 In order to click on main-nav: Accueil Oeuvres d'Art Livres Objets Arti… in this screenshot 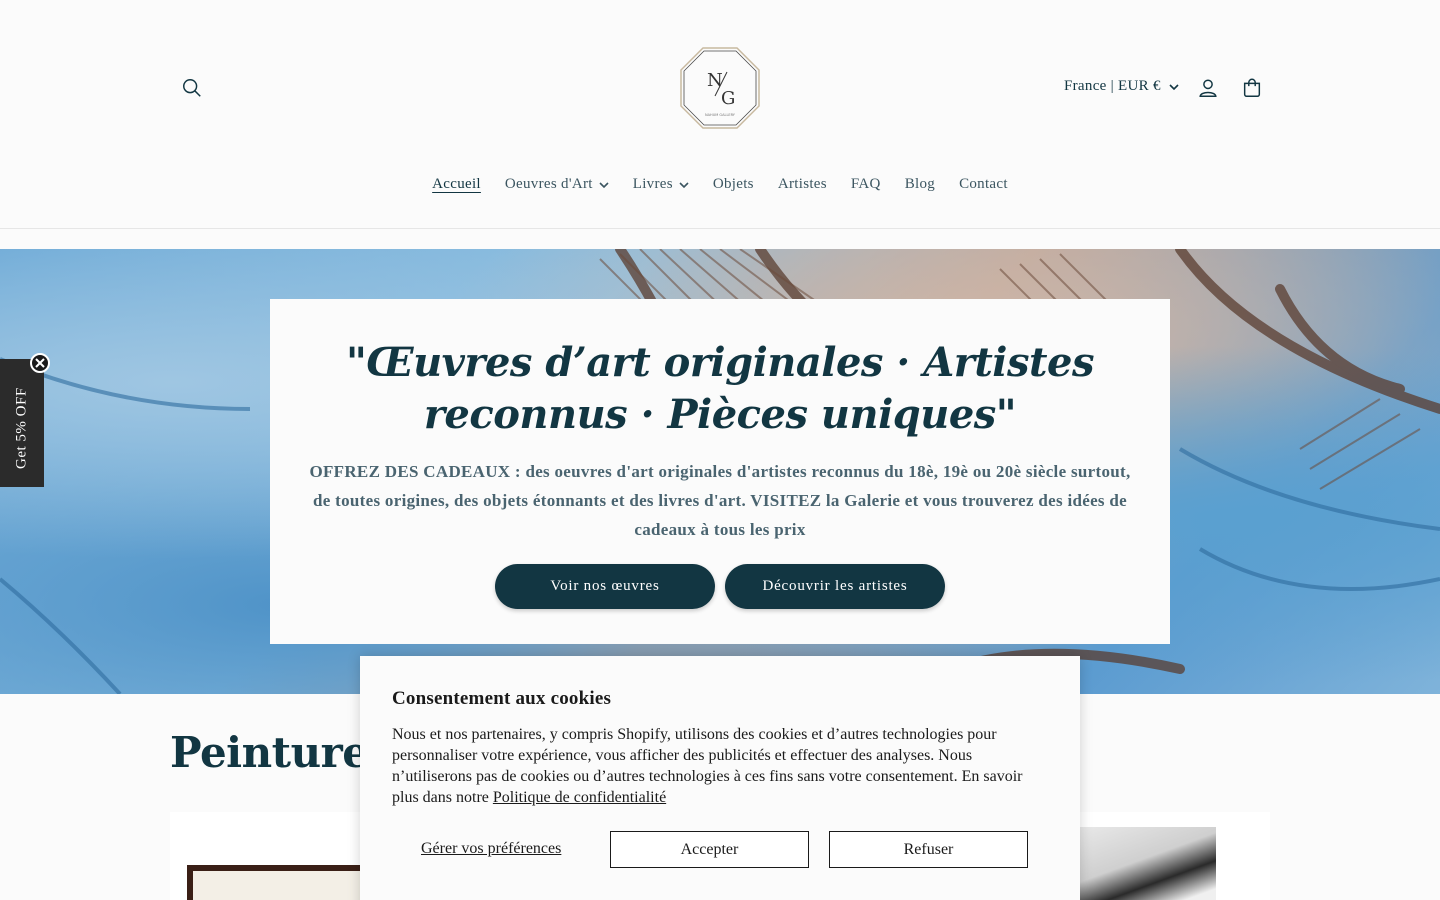, I will do `click(720, 184)`.